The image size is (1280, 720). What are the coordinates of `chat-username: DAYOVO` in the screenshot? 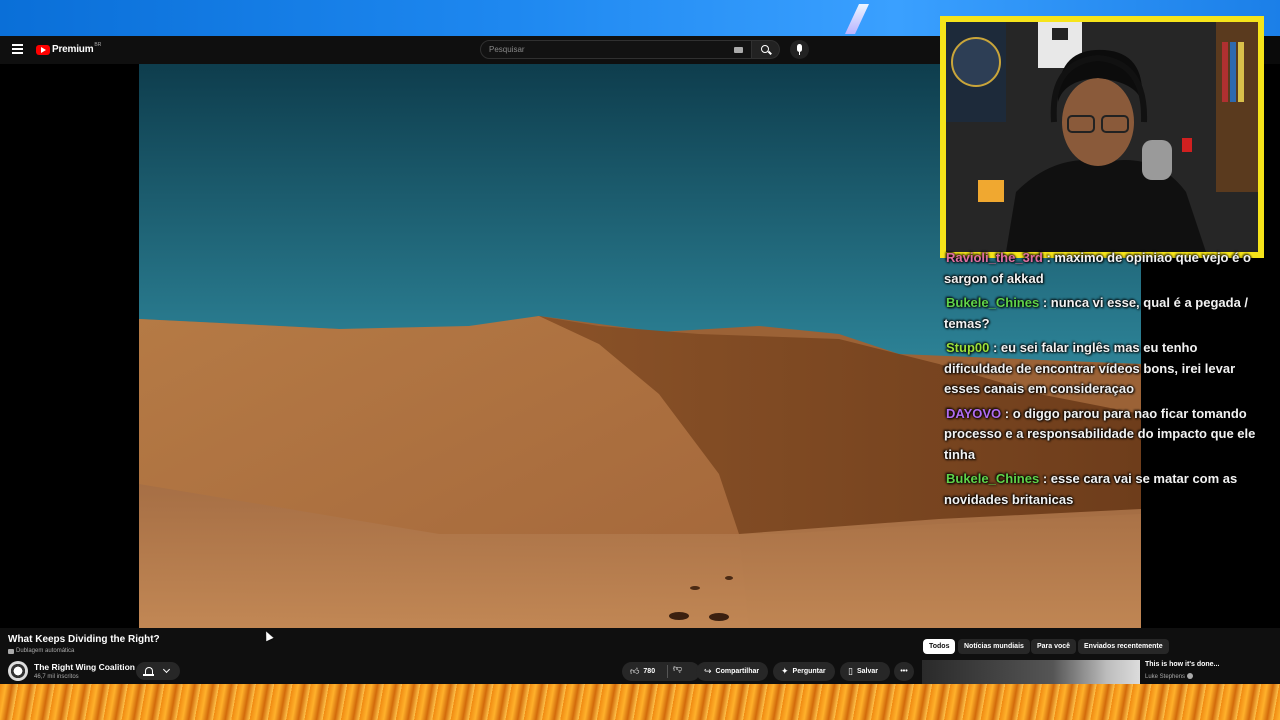 It's located at (974, 413).